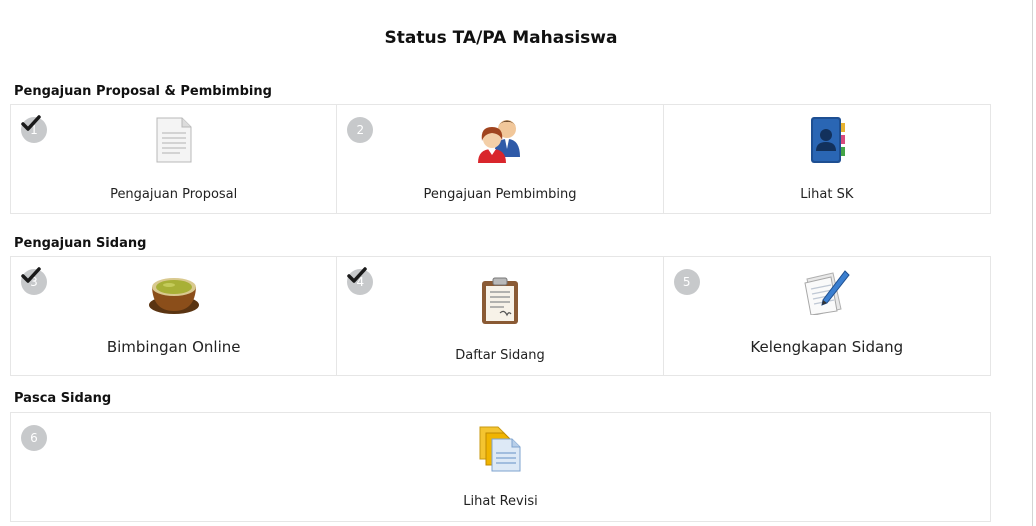 The image size is (1036, 526). I want to click on card-label: Pengajuan Proposal, so click(174, 194).